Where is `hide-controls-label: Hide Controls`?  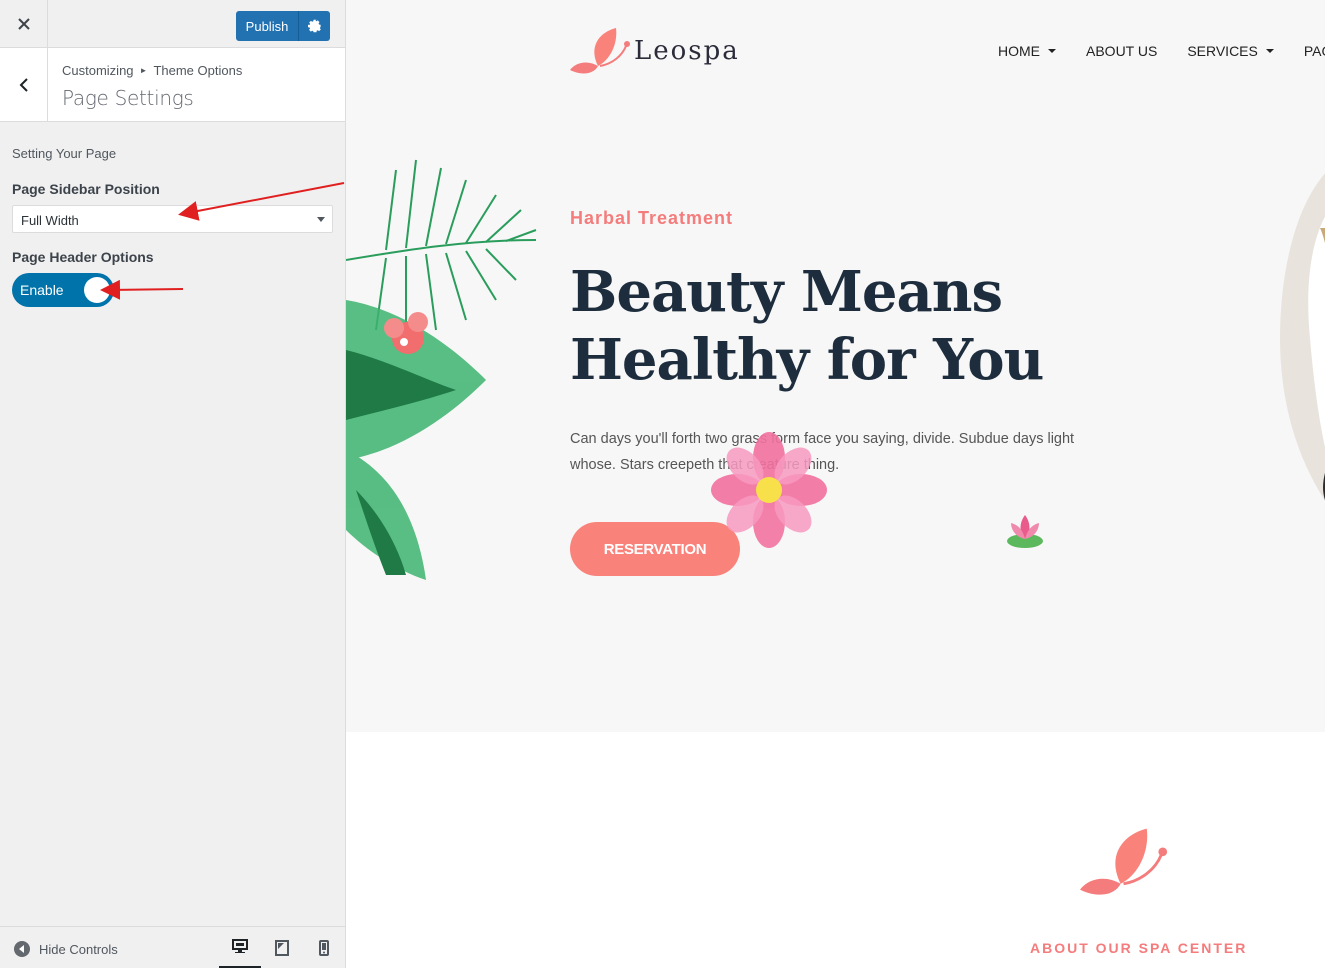 hide-controls-label: Hide Controls is located at coordinates (78, 949).